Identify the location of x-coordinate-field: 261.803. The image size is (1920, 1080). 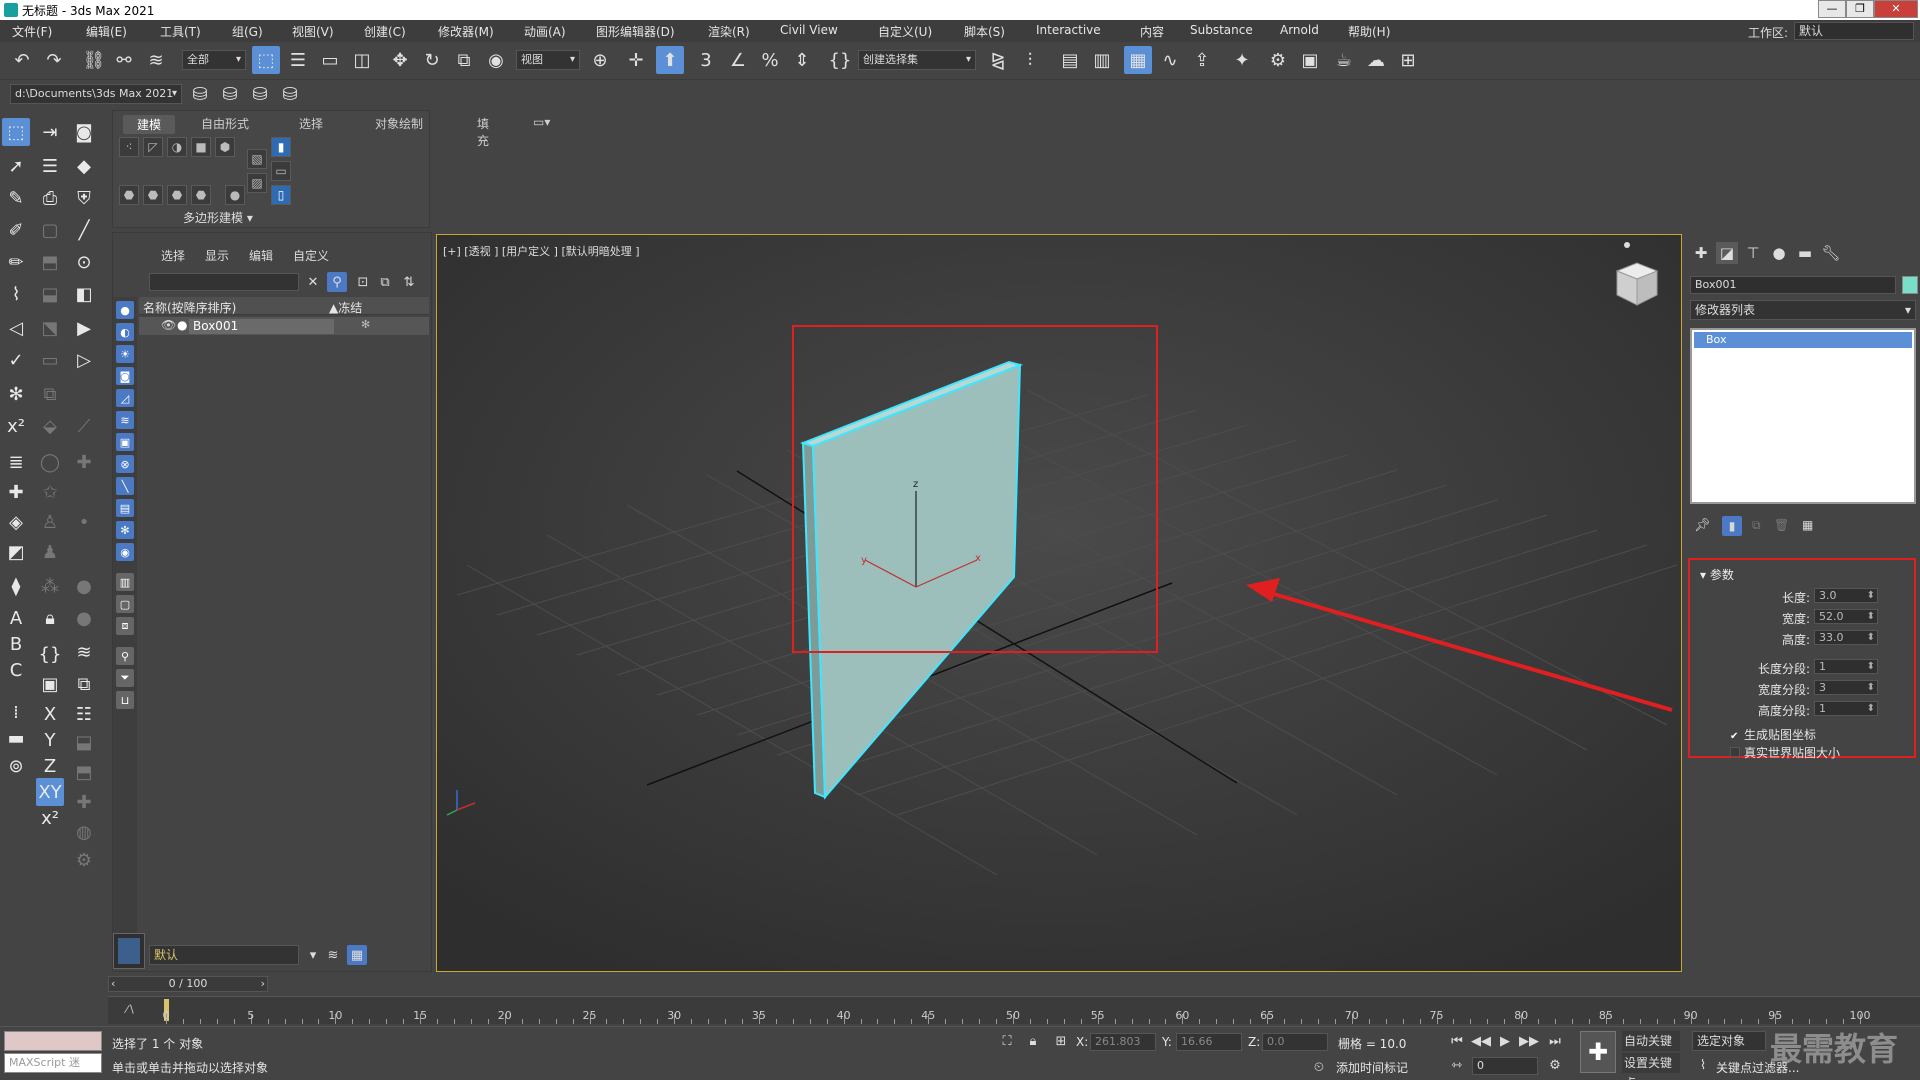
(1123, 1042).